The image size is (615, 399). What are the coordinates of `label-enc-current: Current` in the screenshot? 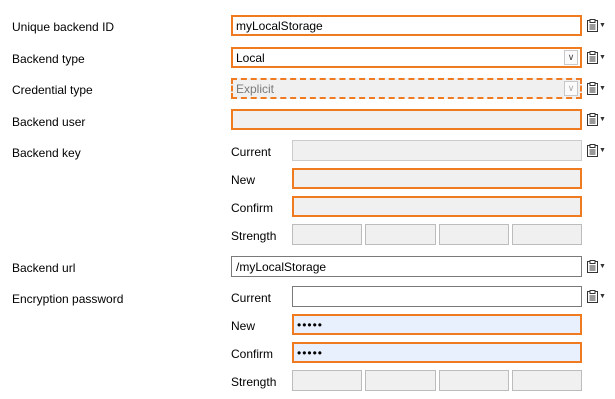 It's located at (251, 298).